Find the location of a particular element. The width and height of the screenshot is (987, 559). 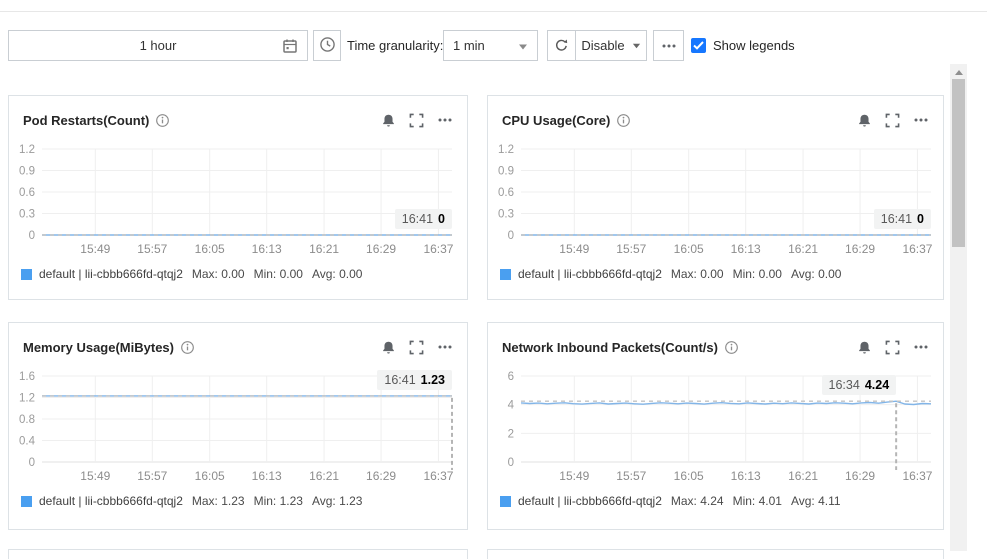

svg-text: 0 is located at coordinates (32, 236).